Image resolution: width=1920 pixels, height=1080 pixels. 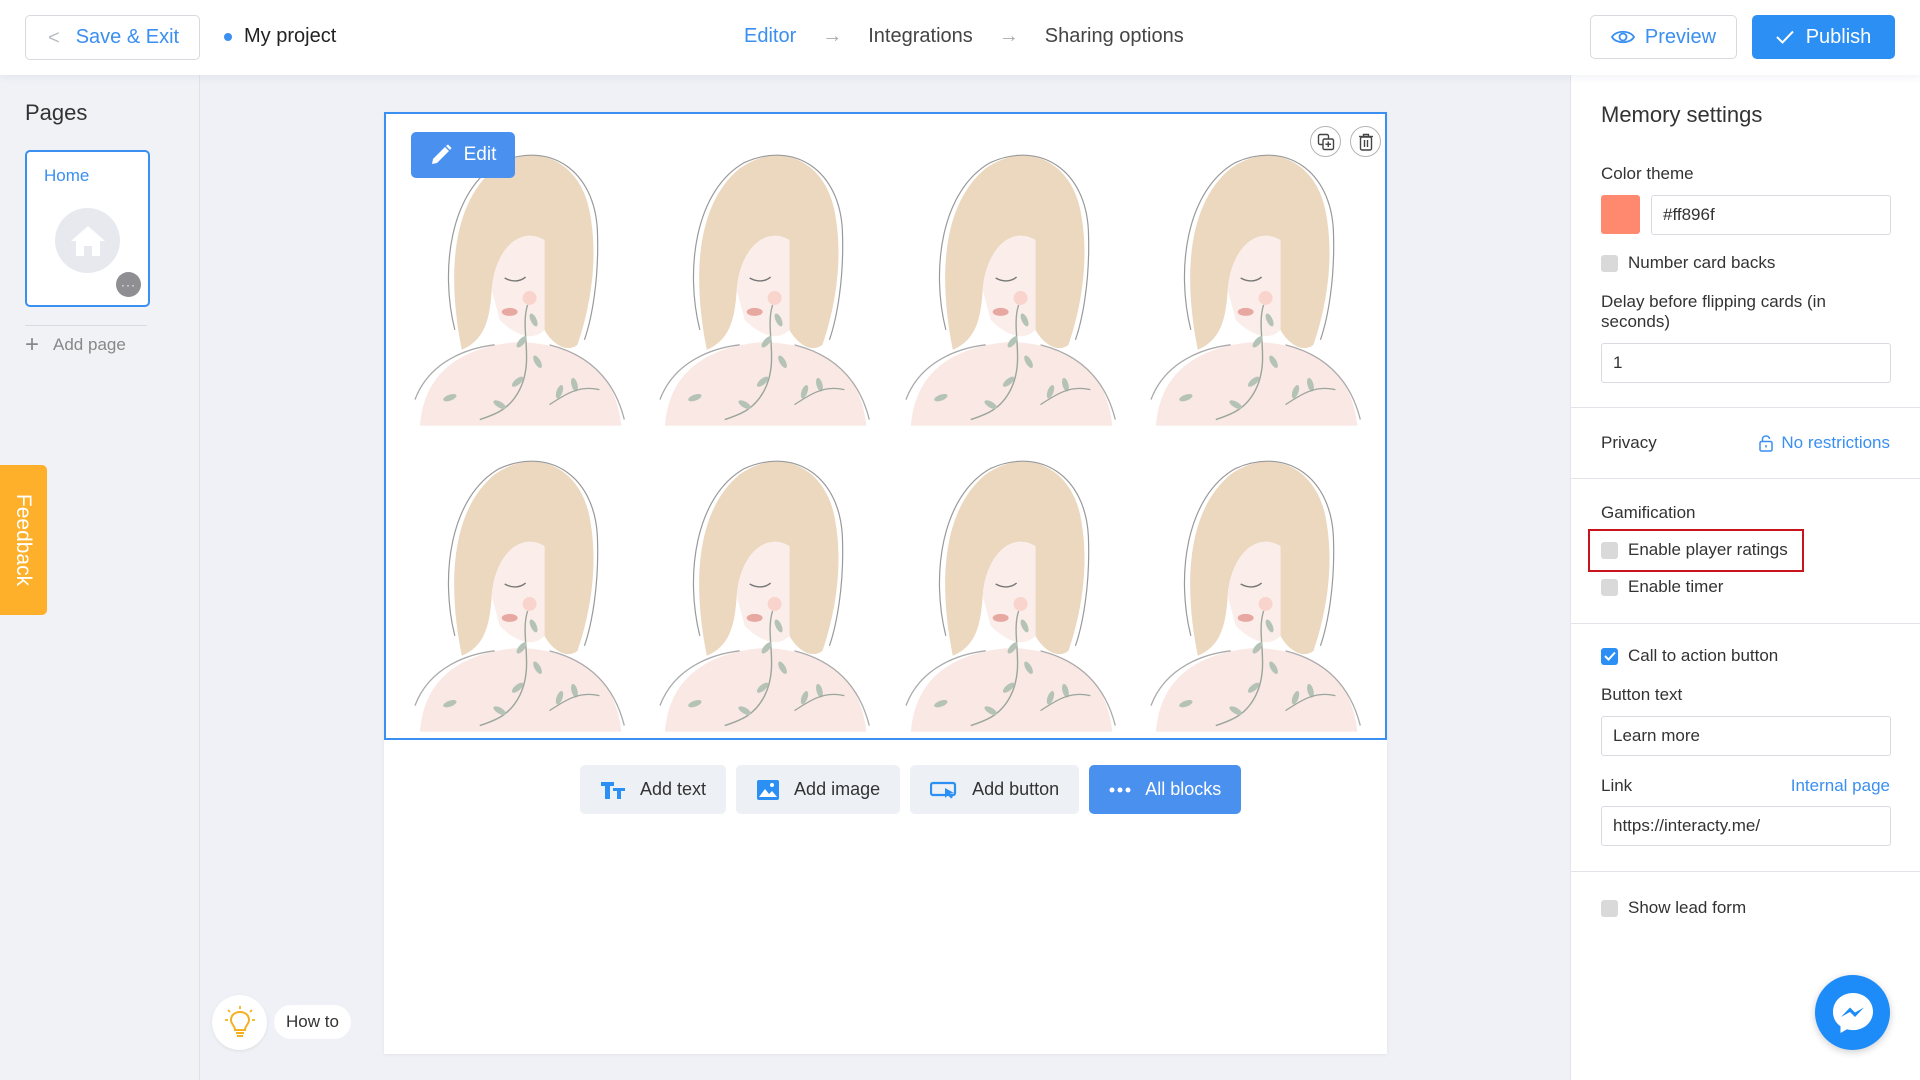 I want to click on status-dot-icon, so click(x=228, y=36).